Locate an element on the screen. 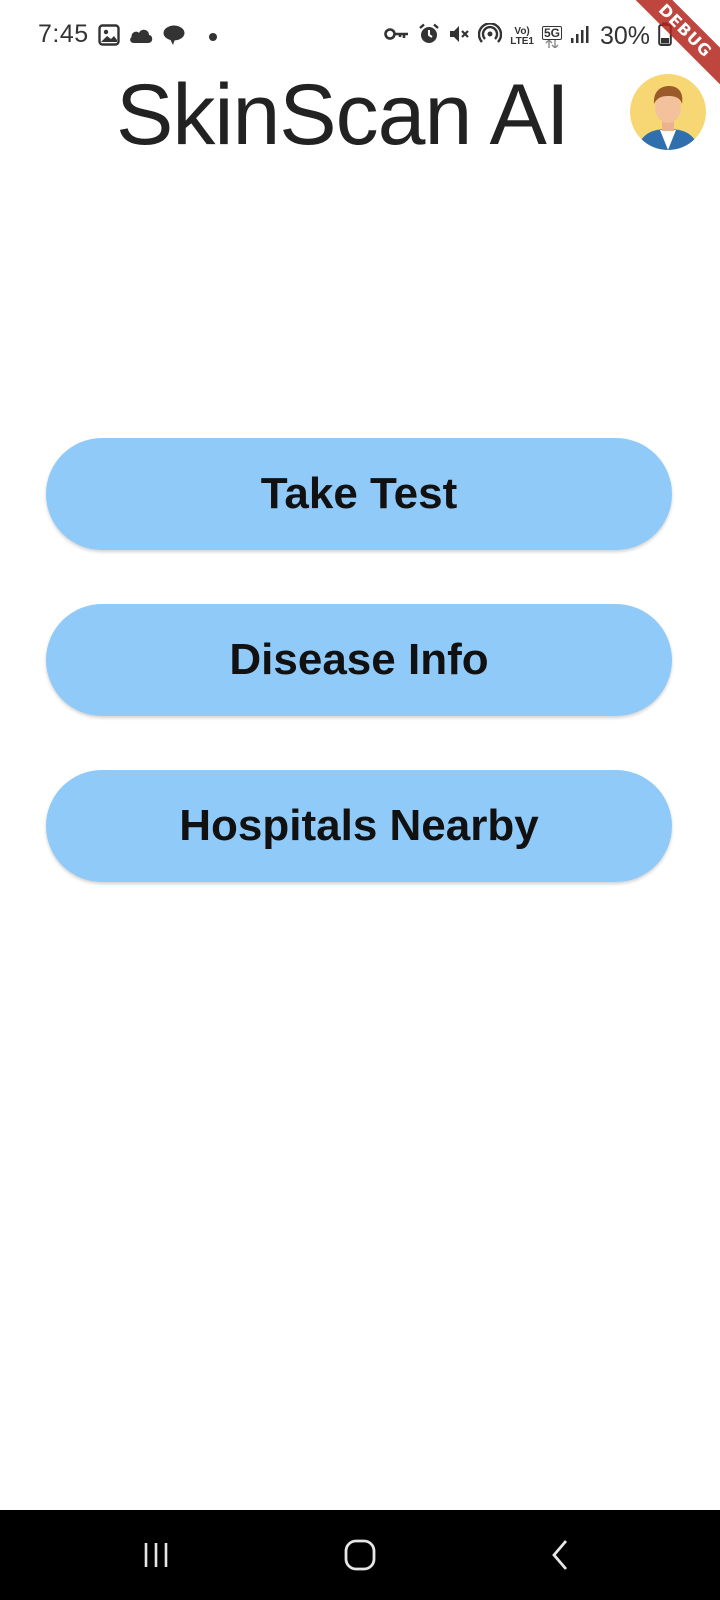 The height and width of the screenshot is (1600, 720). user-avatar-icon is located at coordinates (668, 112).